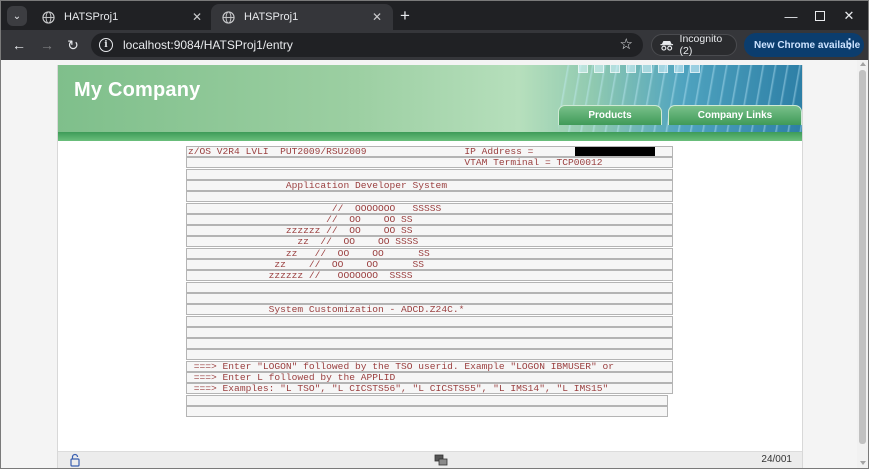  What do you see at coordinates (862, 257) in the screenshot?
I see `scrollbar-thumb` at bounding box center [862, 257].